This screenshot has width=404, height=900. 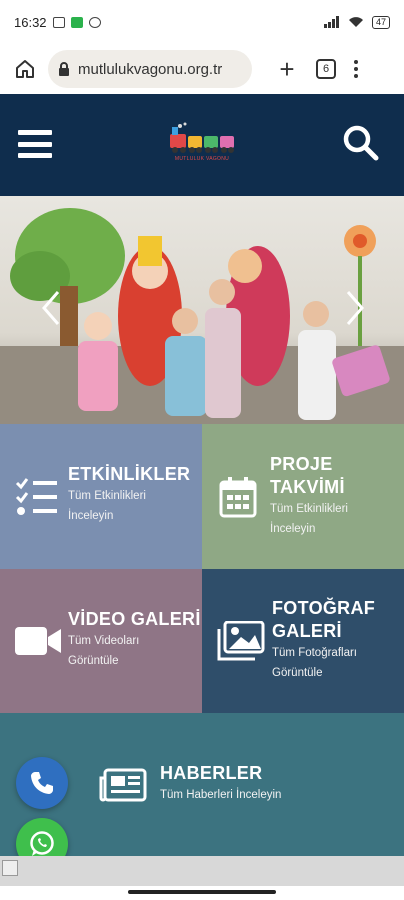 I want to click on search-button, so click(x=361, y=145).